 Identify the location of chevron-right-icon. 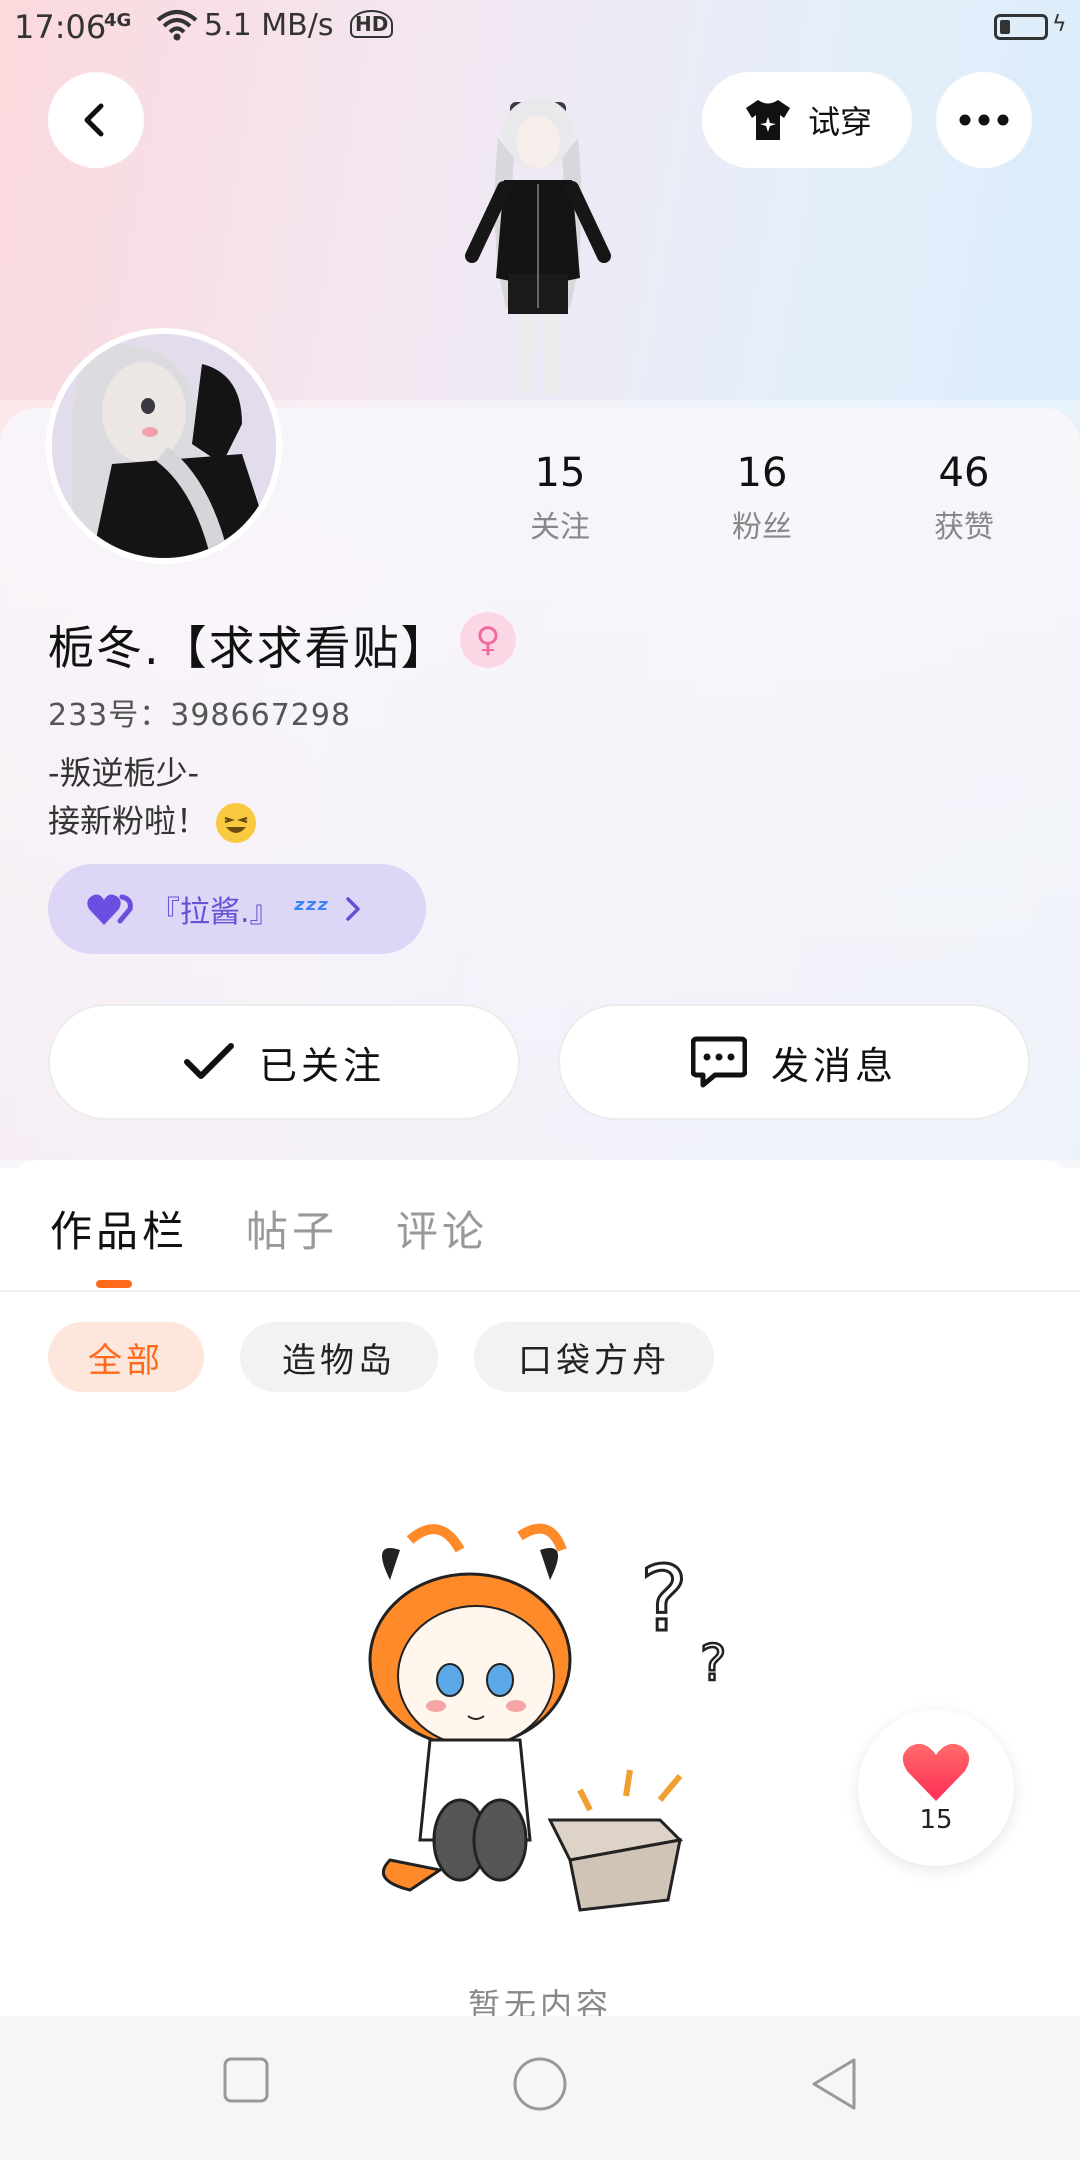
(352, 909).